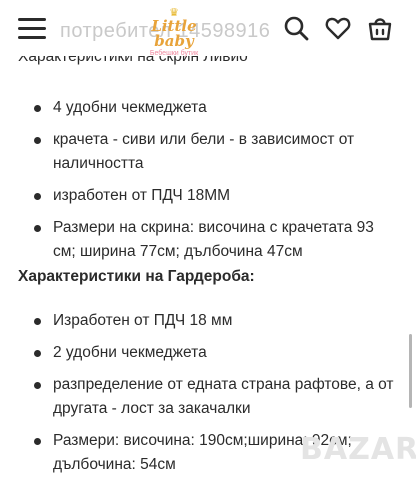 The width and height of the screenshot is (416, 485). What do you see at coordinates (208, 67) in the screenshot?
I see `intro-clip: Характеристики на скрин Ливио` at bounding box center [208, 67].